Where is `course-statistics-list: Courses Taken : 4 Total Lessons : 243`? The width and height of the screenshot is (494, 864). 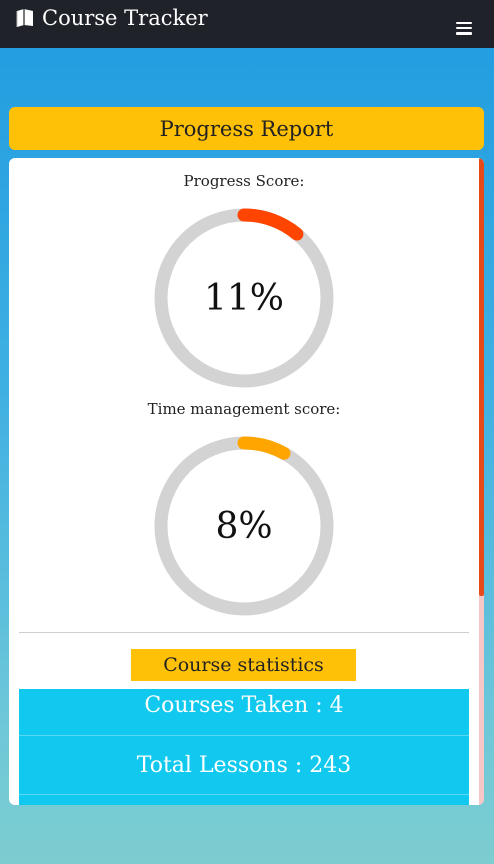
course-statistics-list: Courses Taken : 4 Total Lessons : 243 is located at coordinates (244, 747).